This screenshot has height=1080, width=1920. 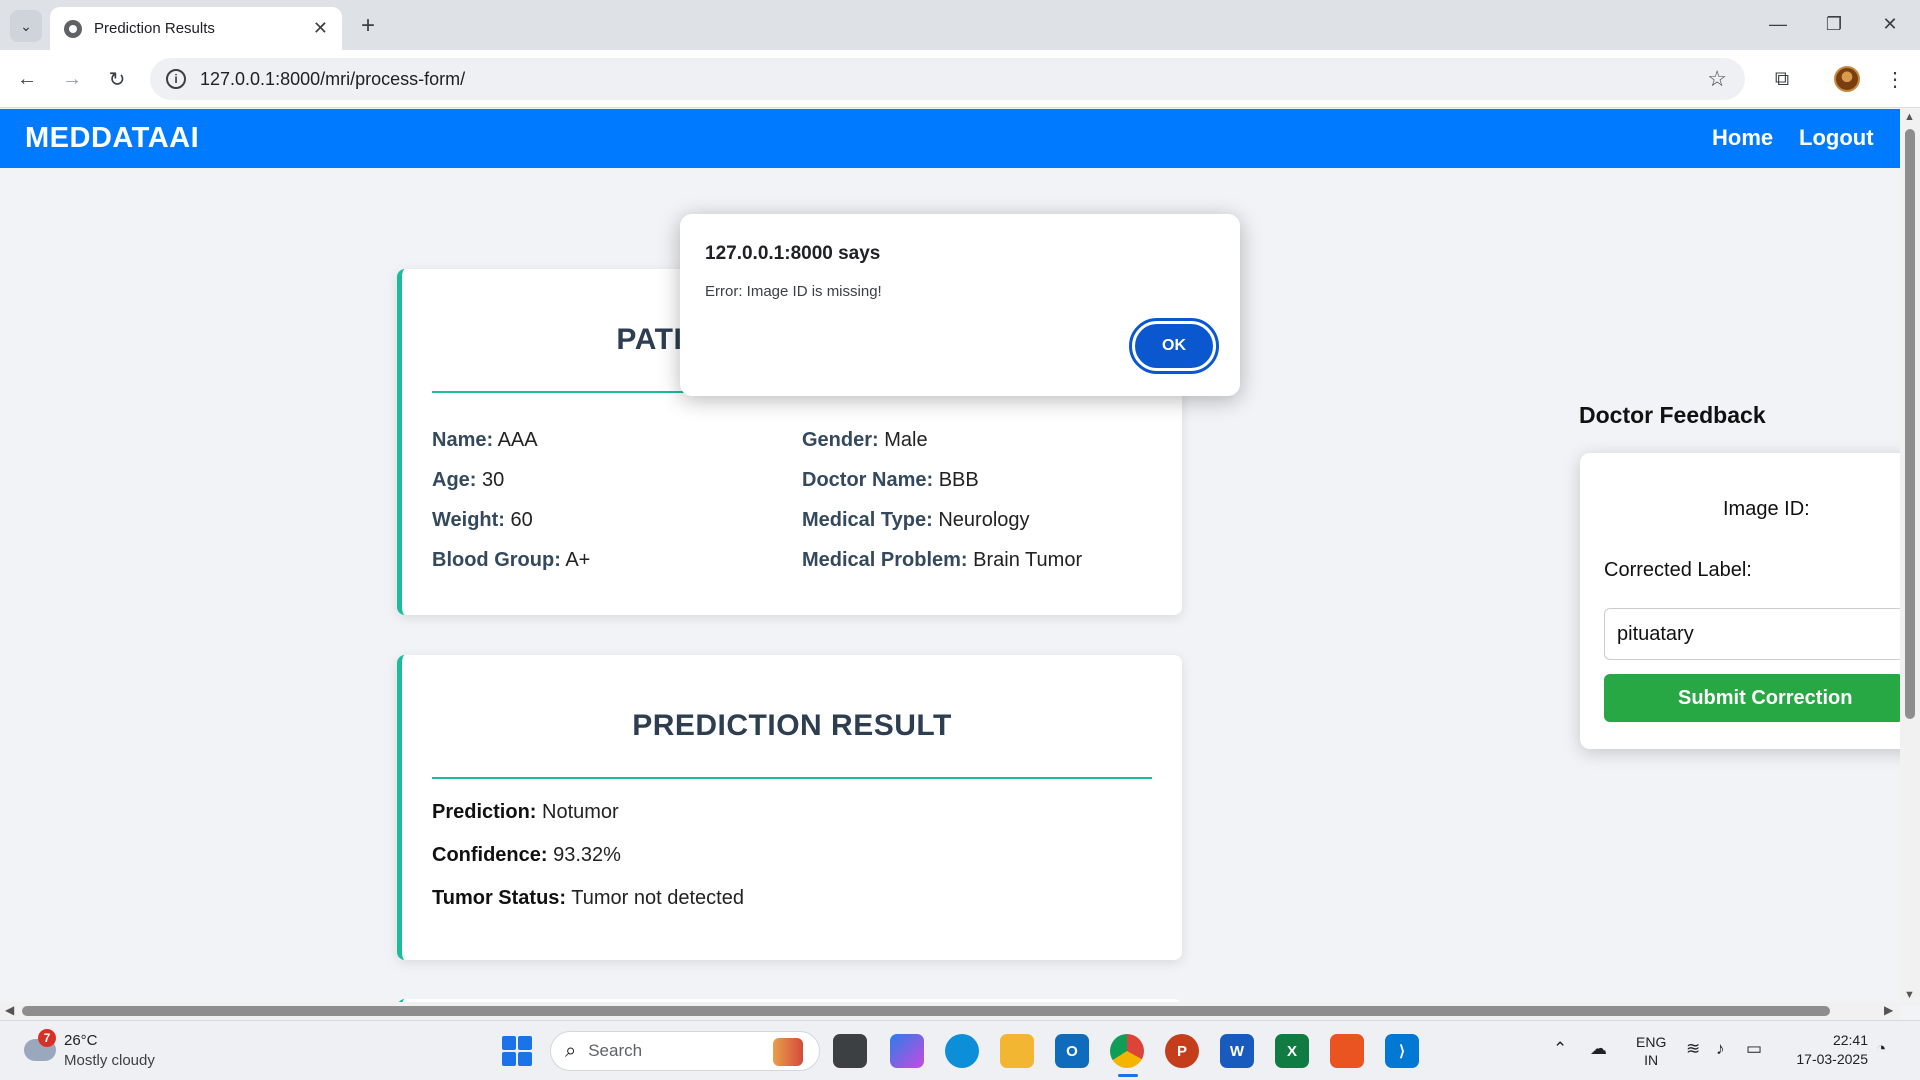 What do you see at coordinates (526, 855) in the screenshot?
I see `field-confidence: Confidence: 93.32%` at bounding box center [526, 855].